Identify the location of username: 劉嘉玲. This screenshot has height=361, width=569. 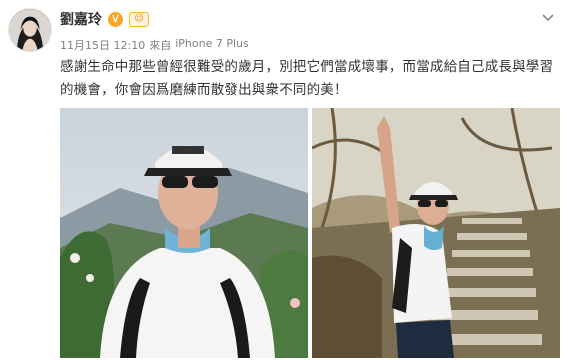
(81, 19).